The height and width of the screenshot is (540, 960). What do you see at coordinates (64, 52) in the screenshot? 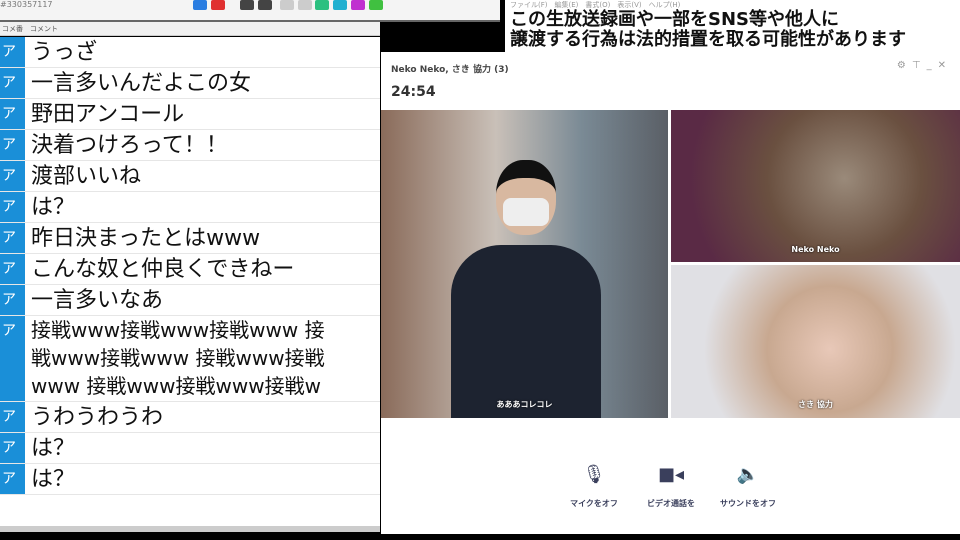
I see `comment-text: うっざ` at bounding box center [64, 52].